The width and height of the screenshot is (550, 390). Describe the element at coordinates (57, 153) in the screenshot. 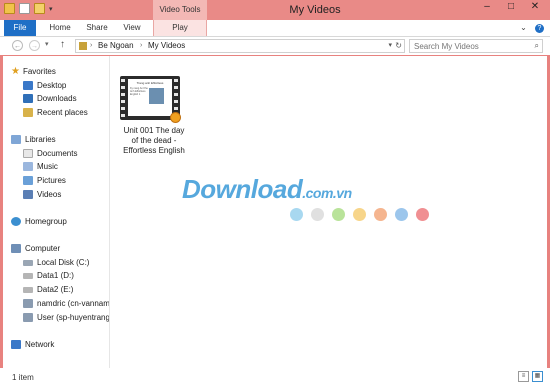

I see `nav-label: Documents` at that location.